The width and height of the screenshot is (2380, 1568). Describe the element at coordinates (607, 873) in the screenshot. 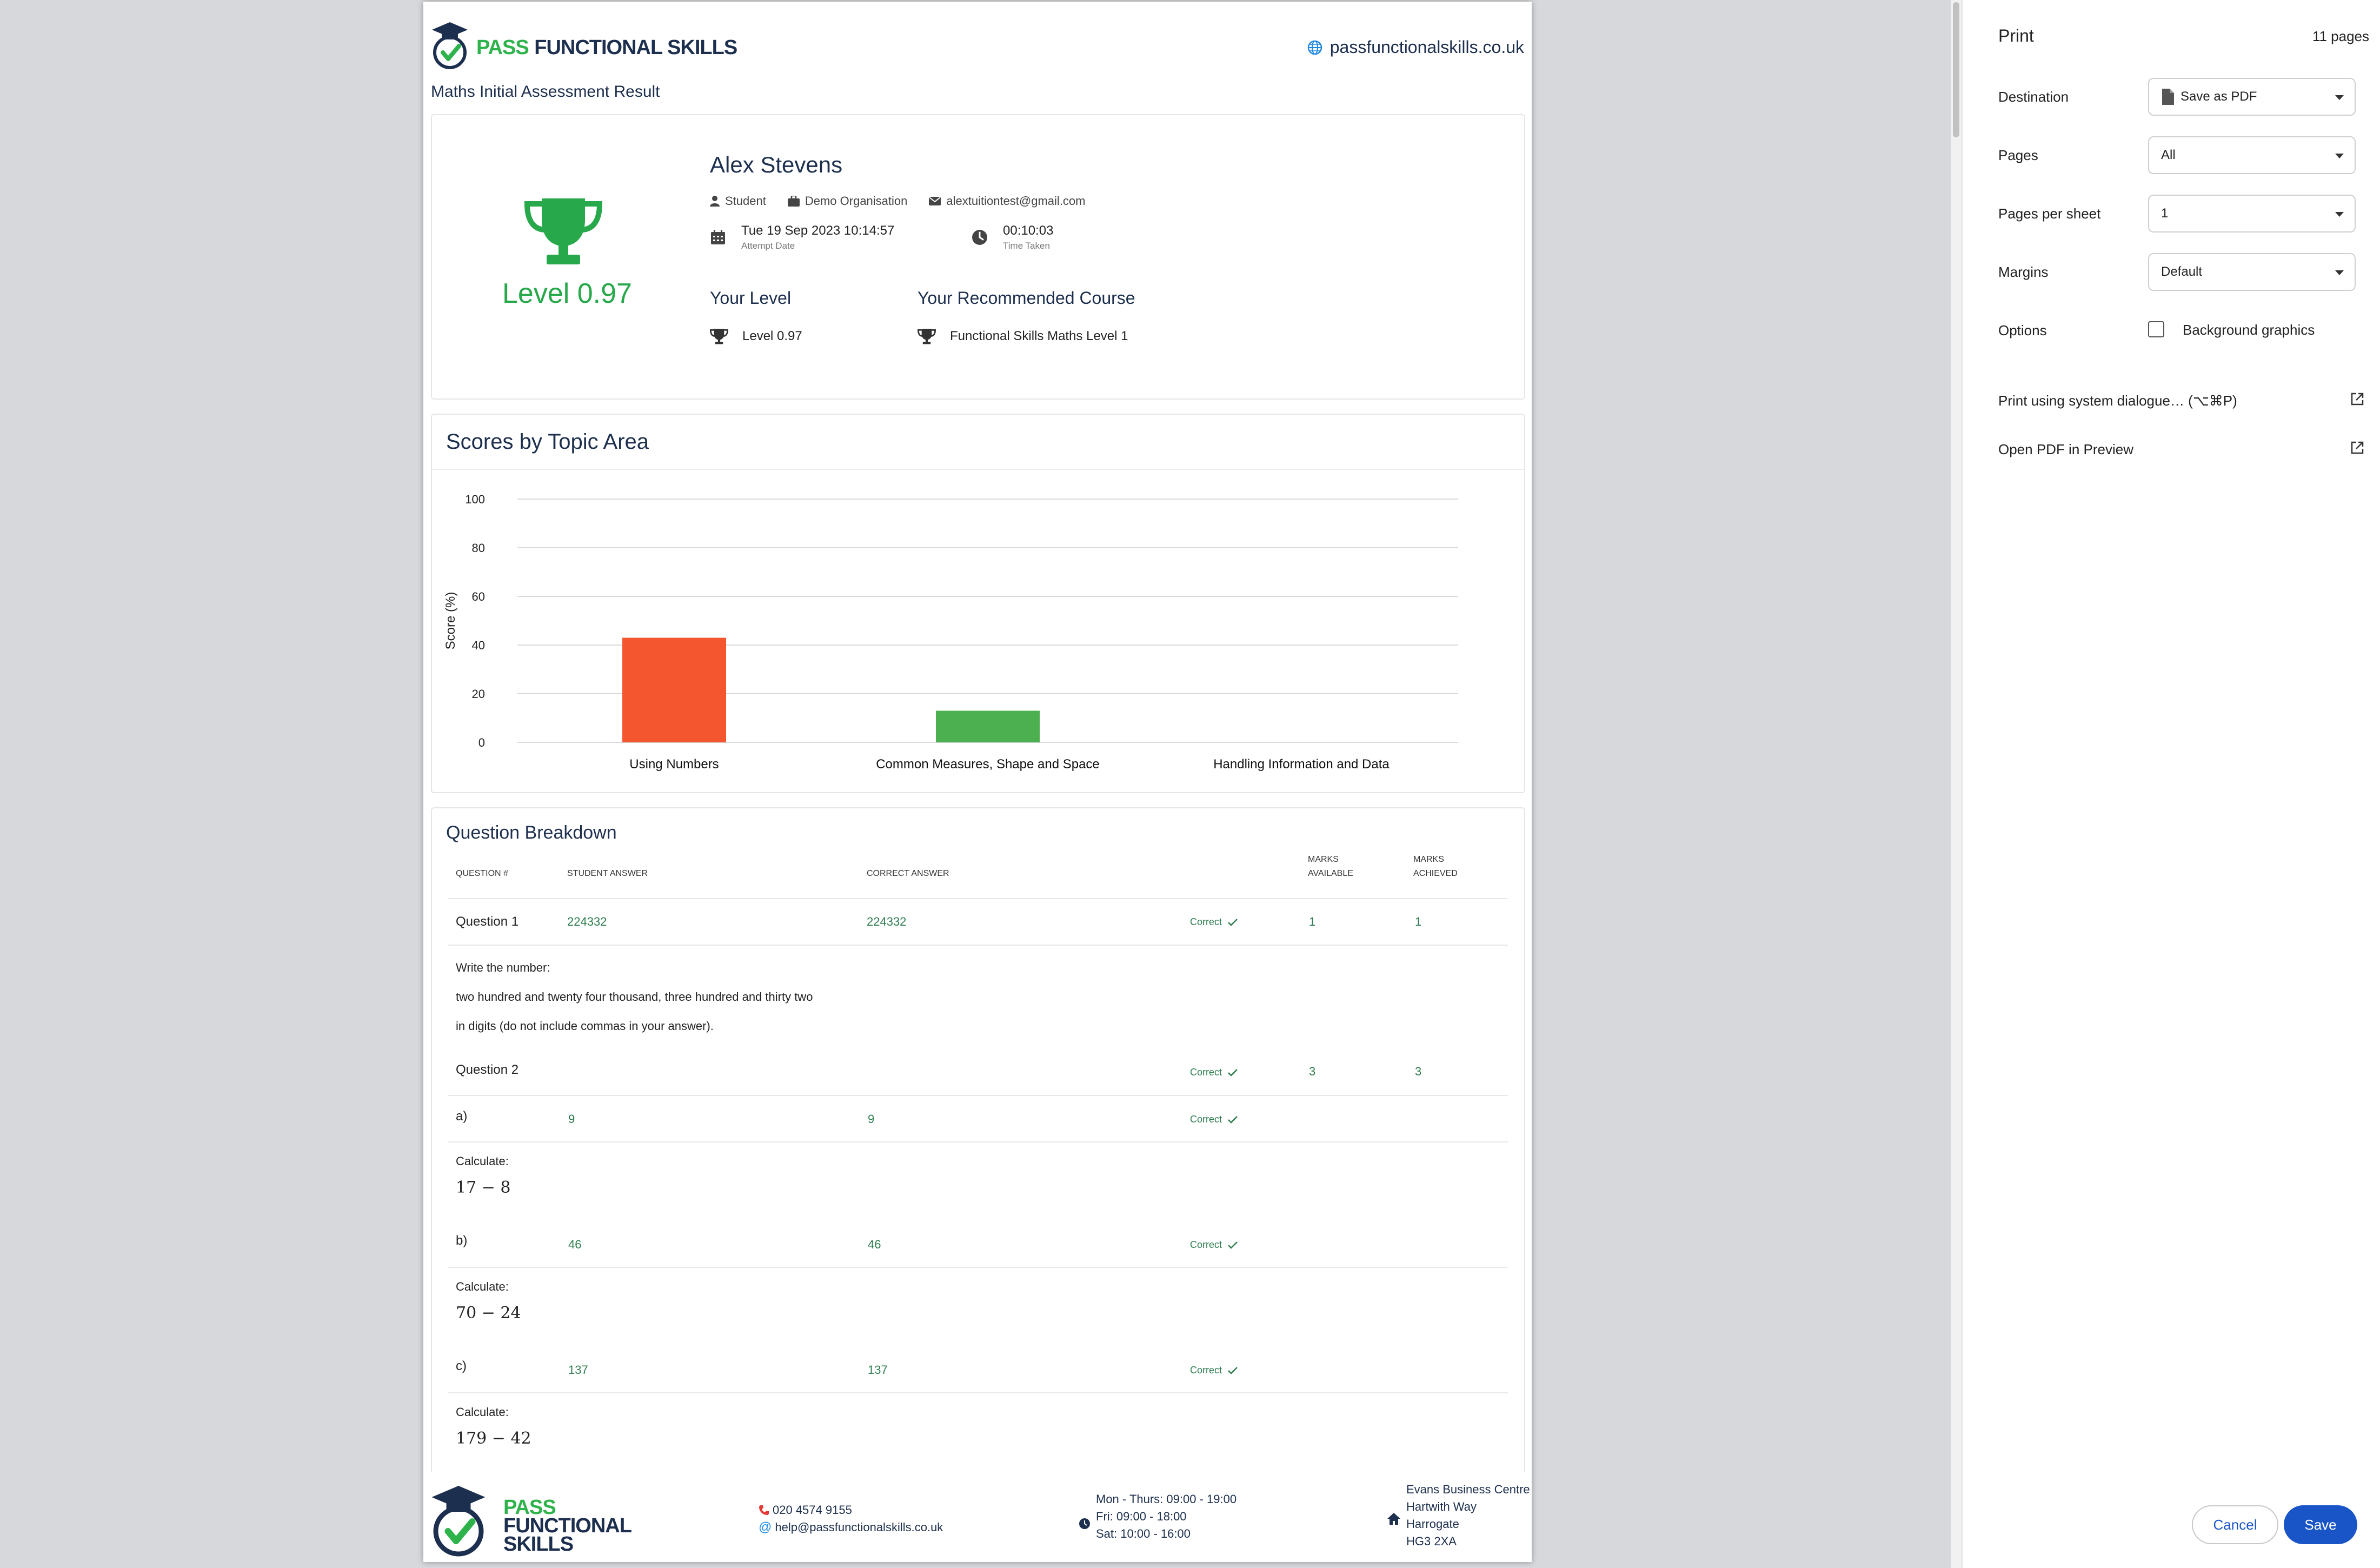

I see `col-student-answer: STUDENT ANSWER` at that location.